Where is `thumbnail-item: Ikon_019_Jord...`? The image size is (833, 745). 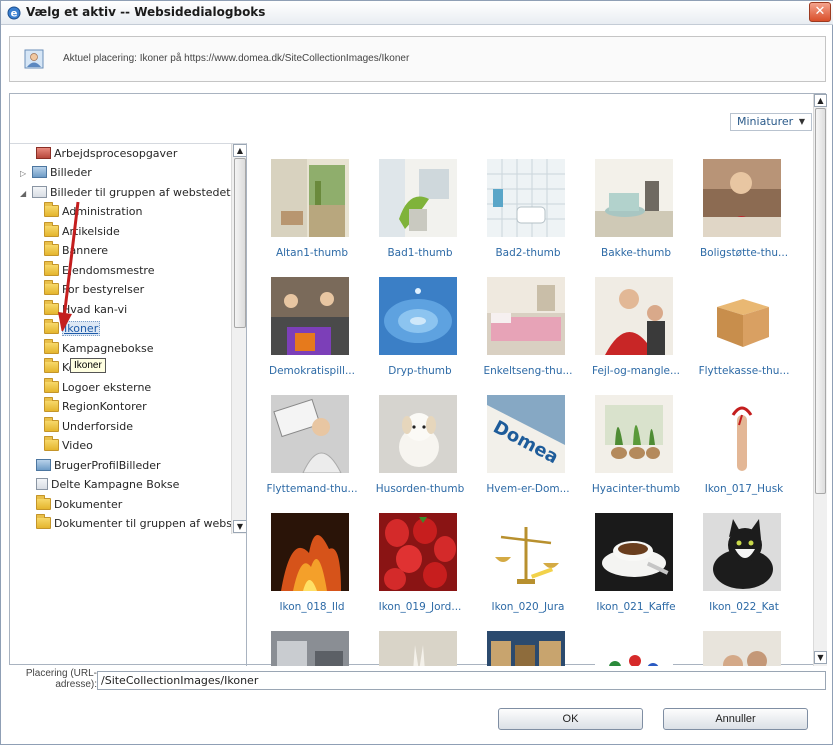
thumbnail-item: Ikon_019_Jord... is located at coordinates (417, 555).